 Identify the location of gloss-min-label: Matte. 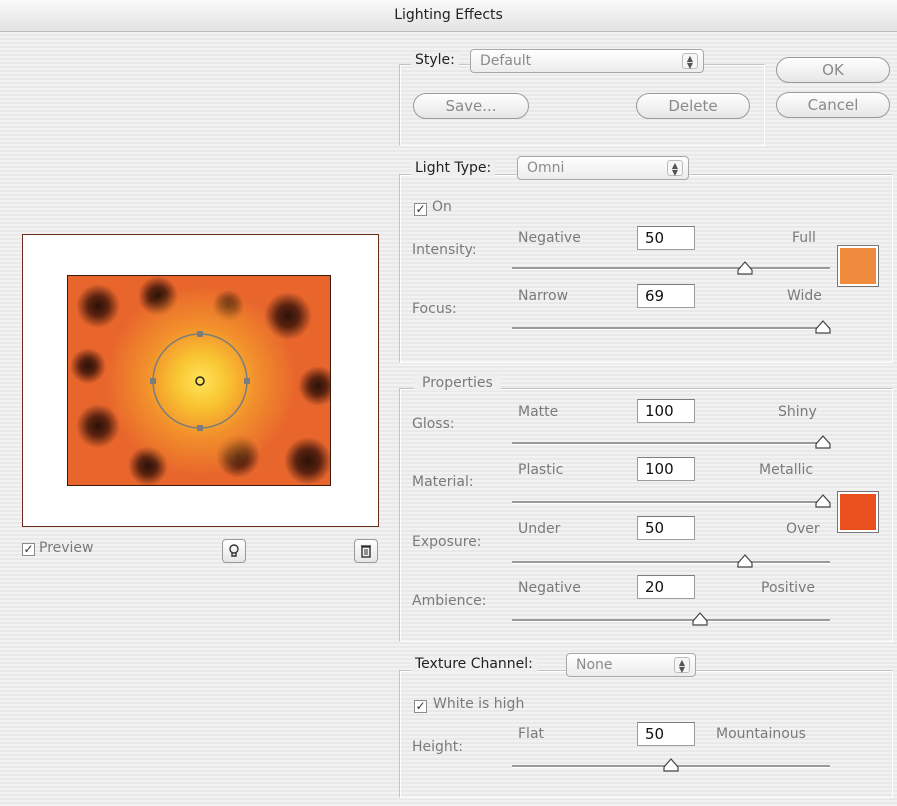
(538, 412).